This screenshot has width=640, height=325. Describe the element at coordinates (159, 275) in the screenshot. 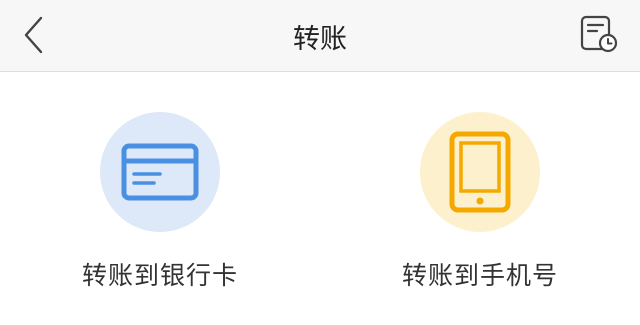

I see `transfer-to-bank-card-label: 转账到银行卡` at that location.